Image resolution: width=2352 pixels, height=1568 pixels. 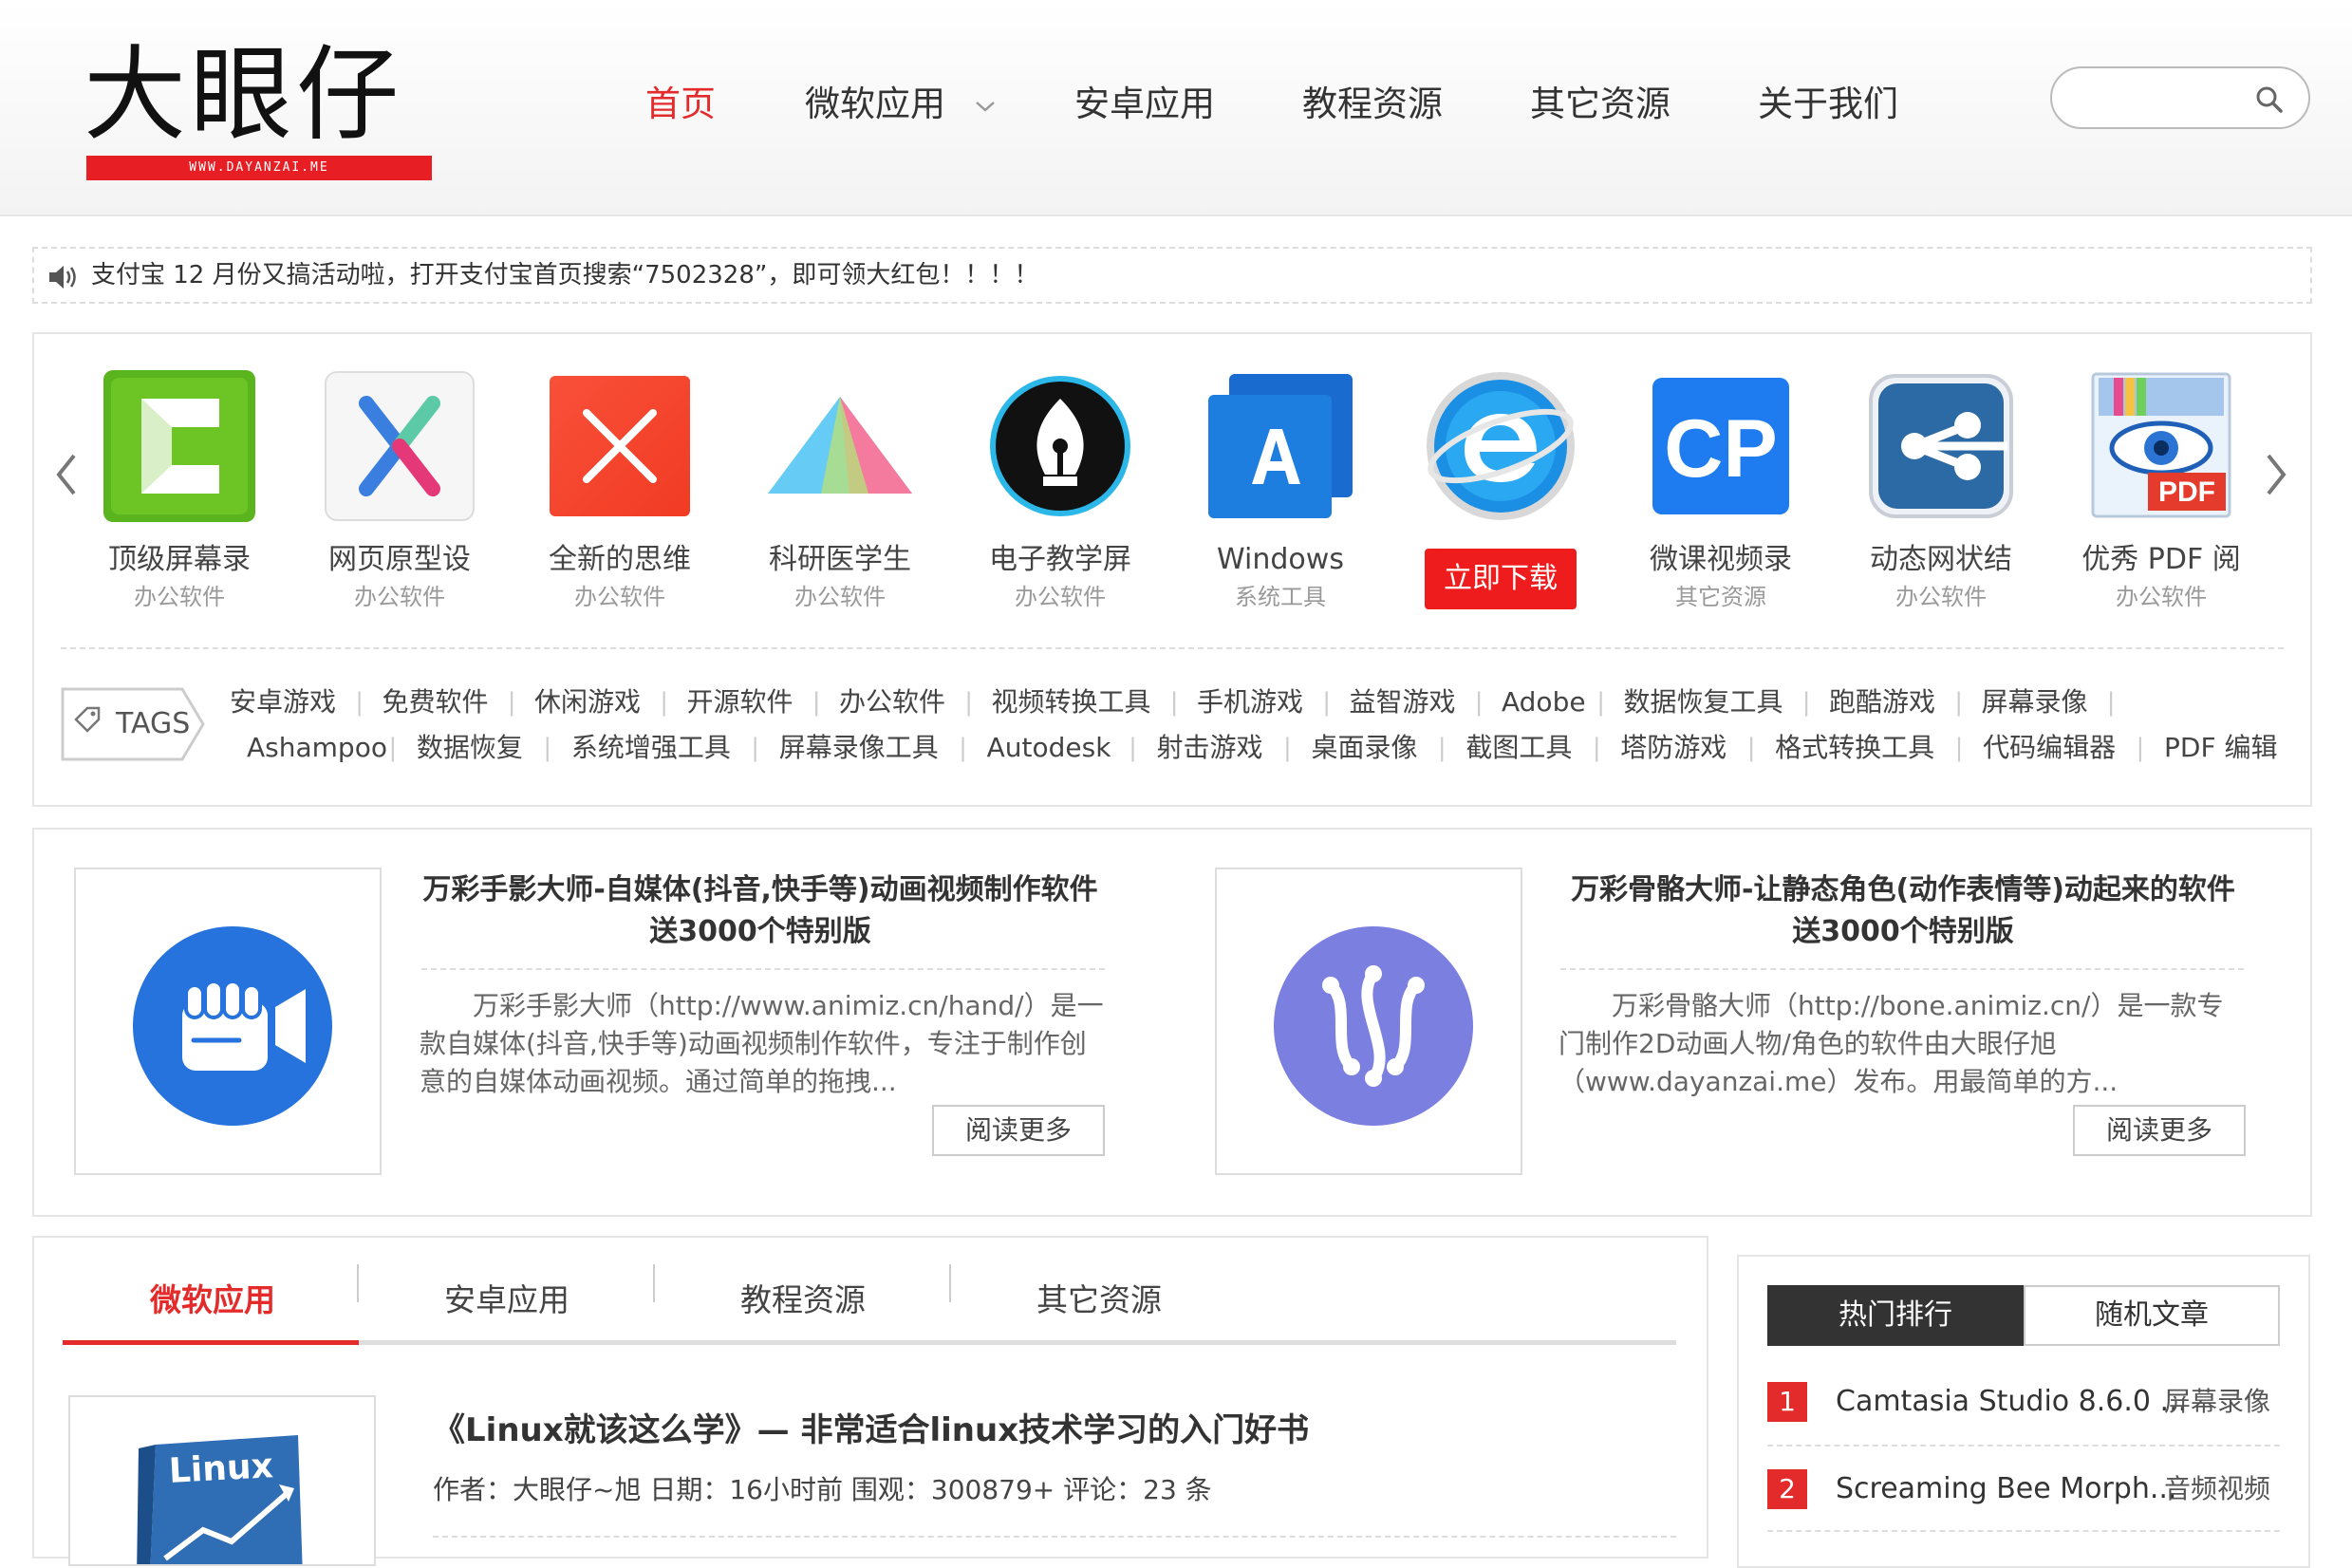 What do you see at coordinates (1936, 493) in the screenshot?
I see `app-card: 动态网状结 办公软件` at bounding box center [1936, 493].